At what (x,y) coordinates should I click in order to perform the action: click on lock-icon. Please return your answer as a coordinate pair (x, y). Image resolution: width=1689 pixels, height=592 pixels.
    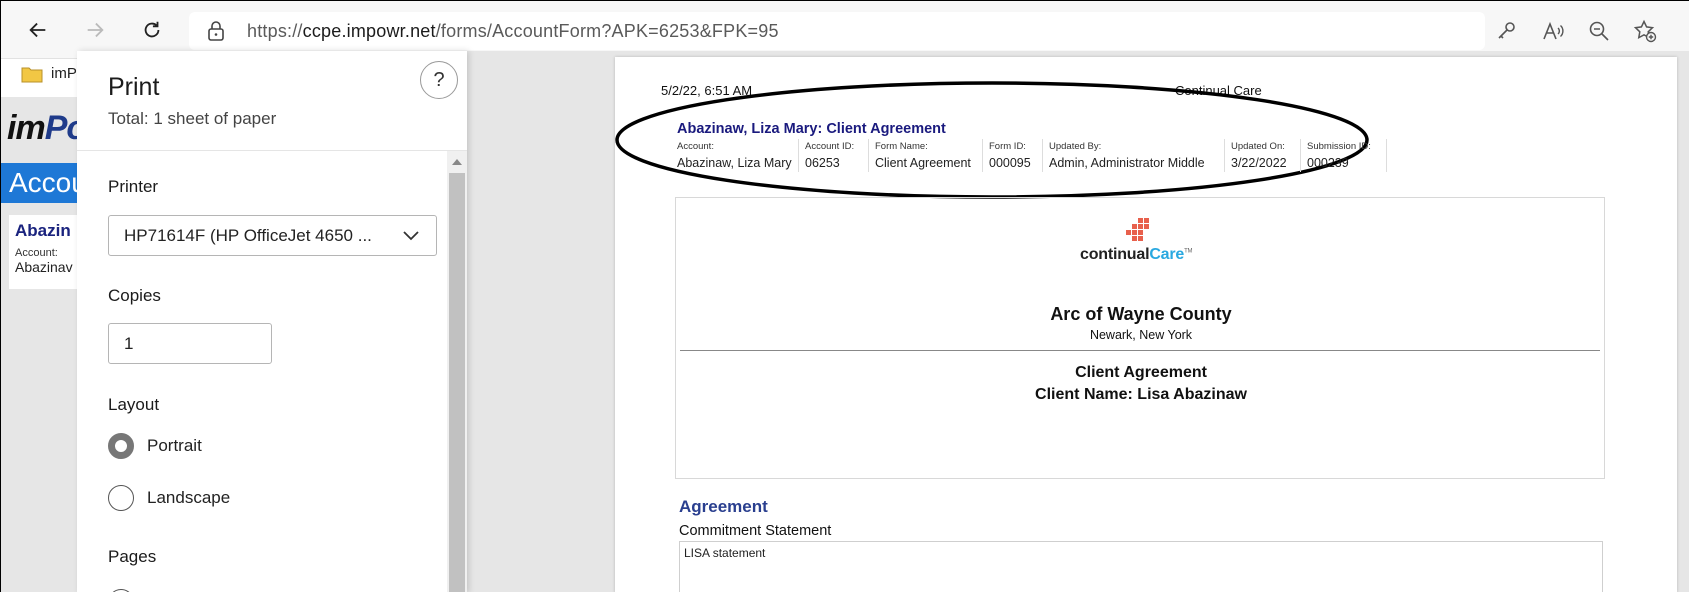
    Looking at the image, I should click on (216, 31).